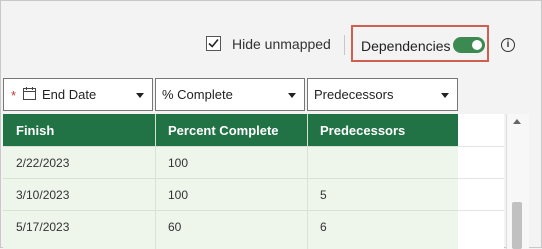 Image resolution: width=542 pixels, height=249 pixels. I want to click on table-row: 2/22/2023 100, so click(230, 162).